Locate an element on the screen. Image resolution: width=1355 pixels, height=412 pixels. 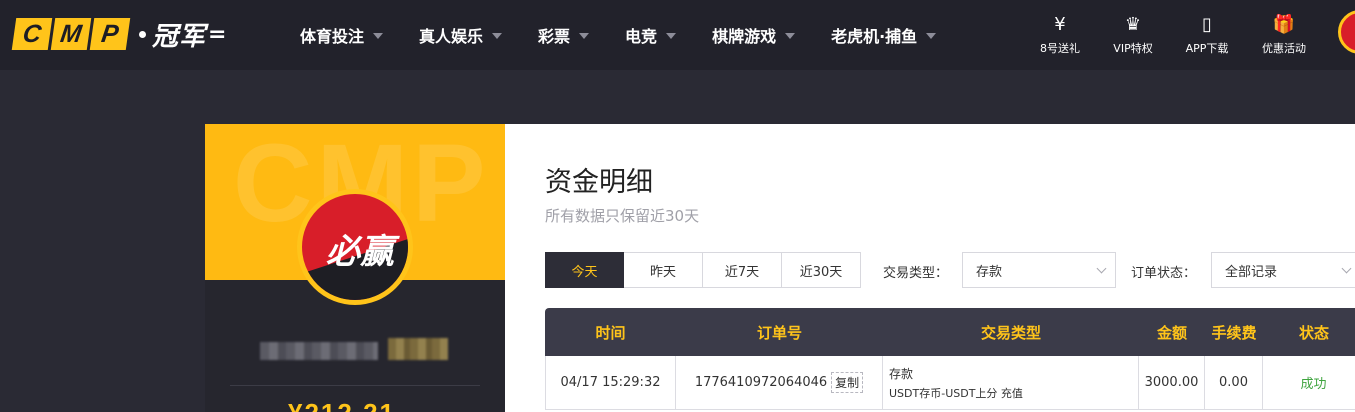
nav-item-live-casino: 真人娱乐 is located at coordinates (461, 35).